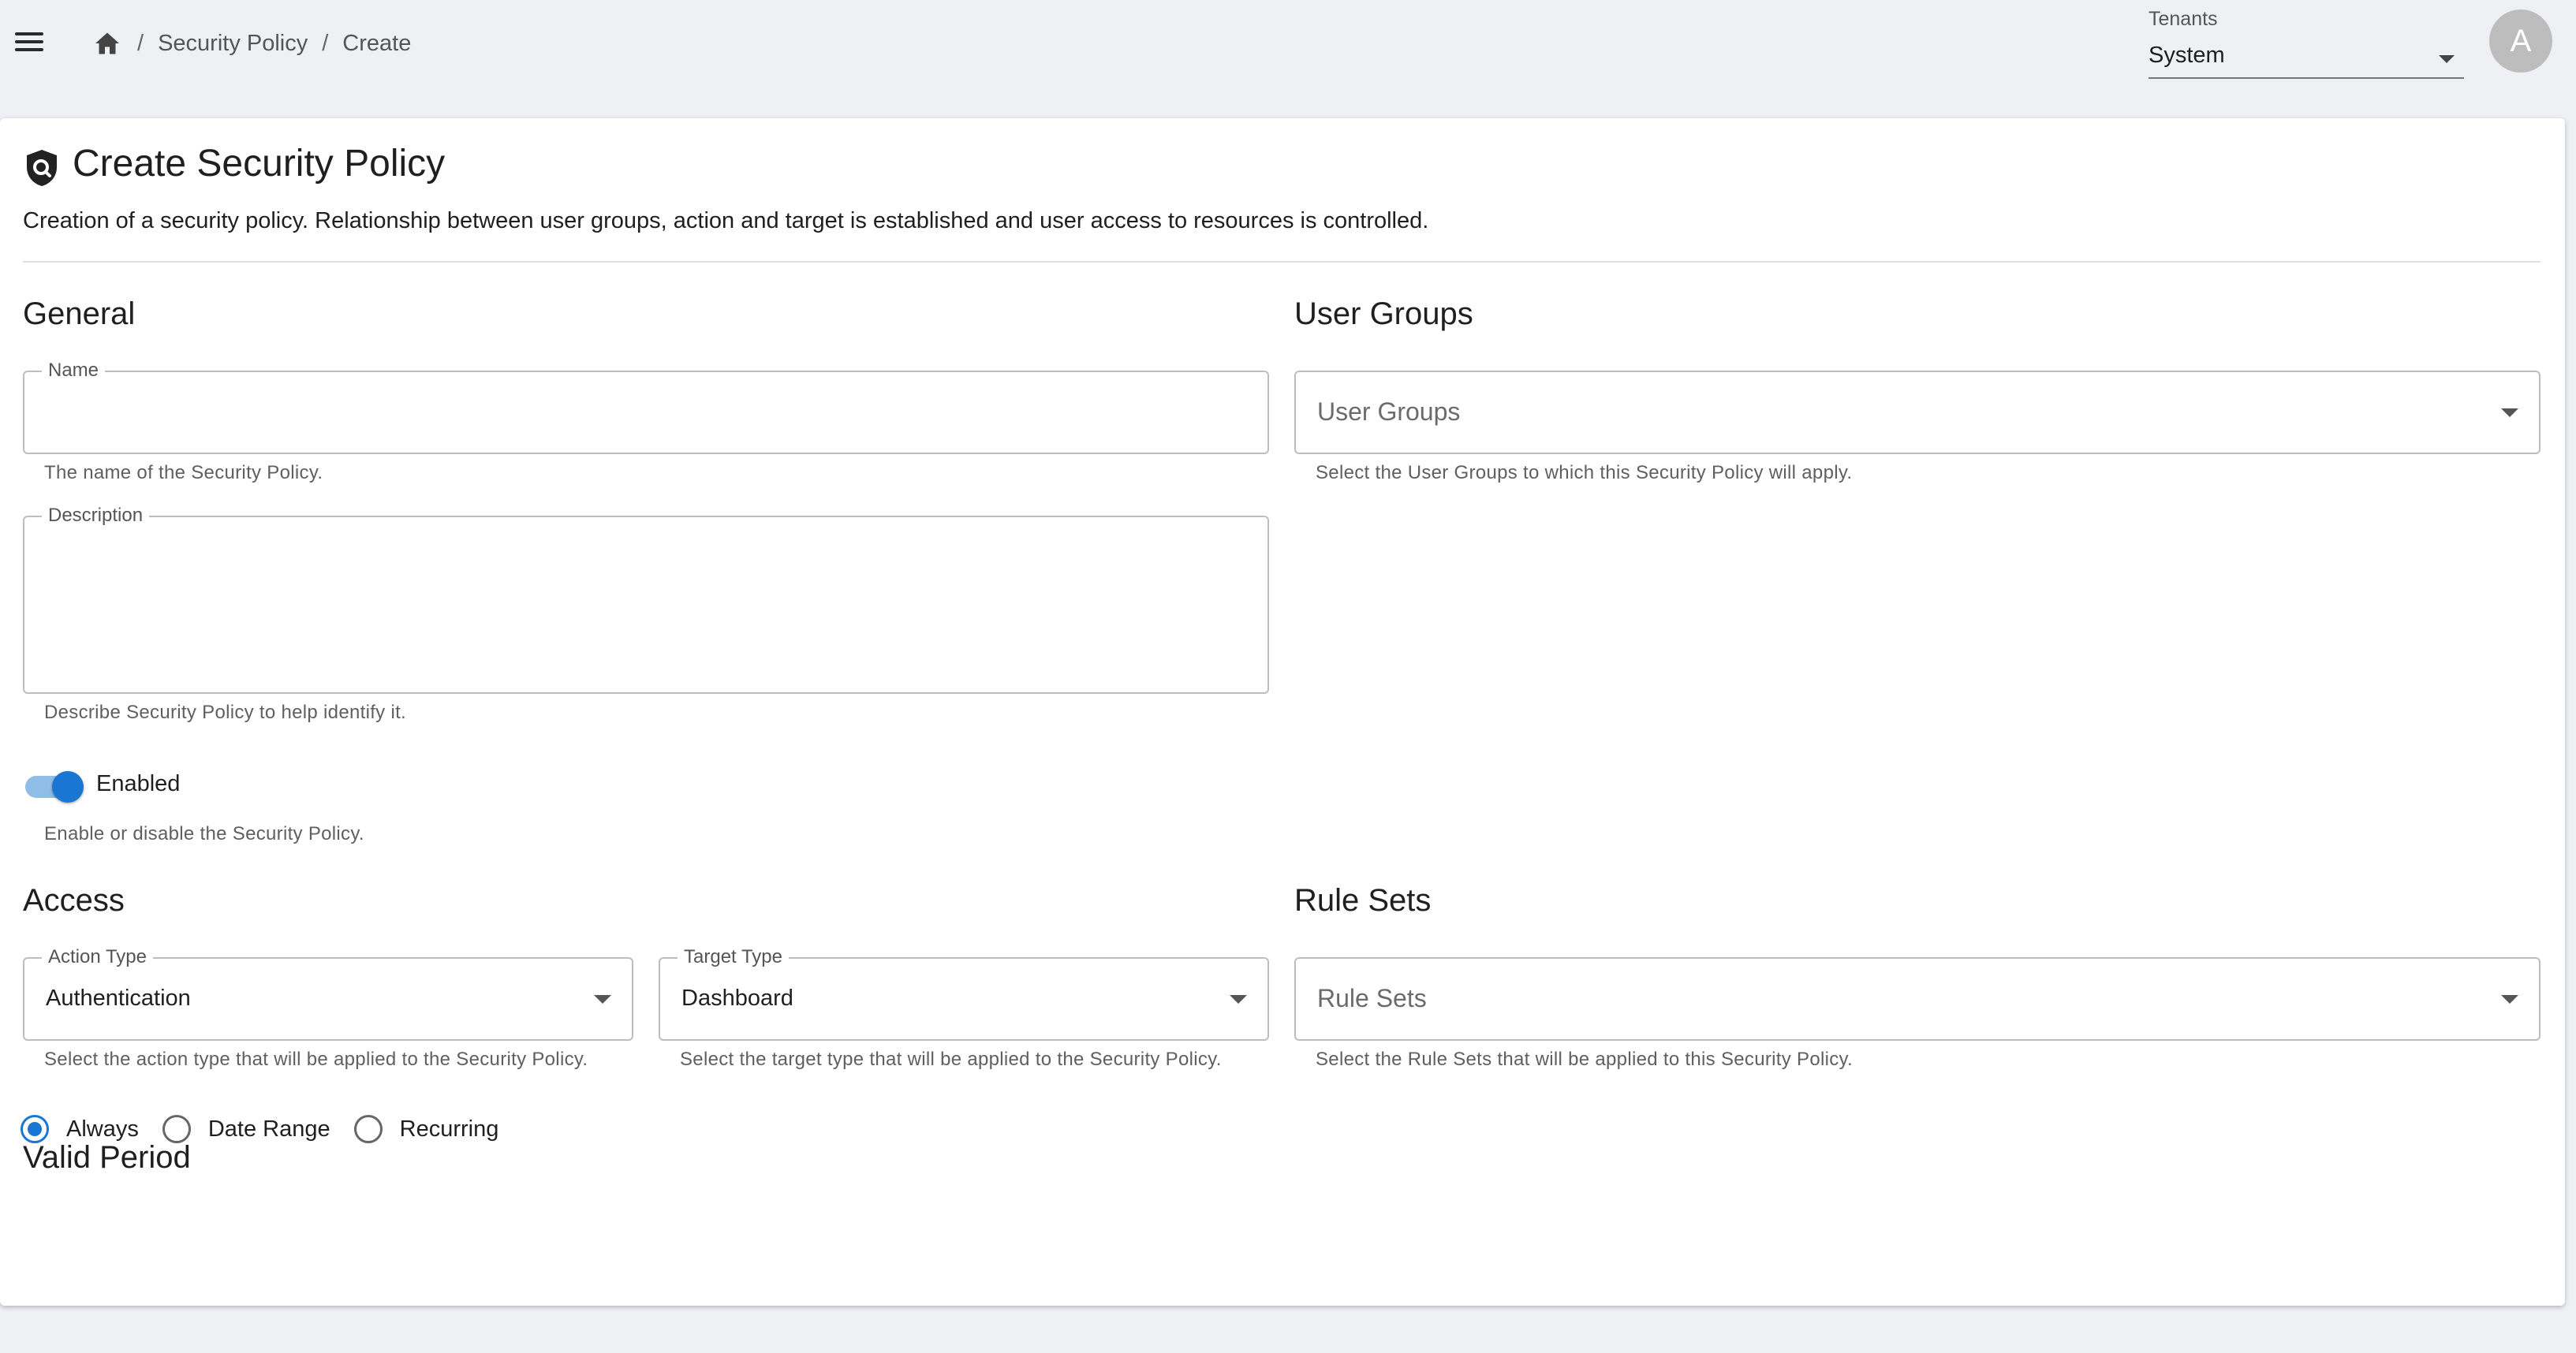  I want to click on rule-sets-select: Rule Sets, so click(1917, 999).